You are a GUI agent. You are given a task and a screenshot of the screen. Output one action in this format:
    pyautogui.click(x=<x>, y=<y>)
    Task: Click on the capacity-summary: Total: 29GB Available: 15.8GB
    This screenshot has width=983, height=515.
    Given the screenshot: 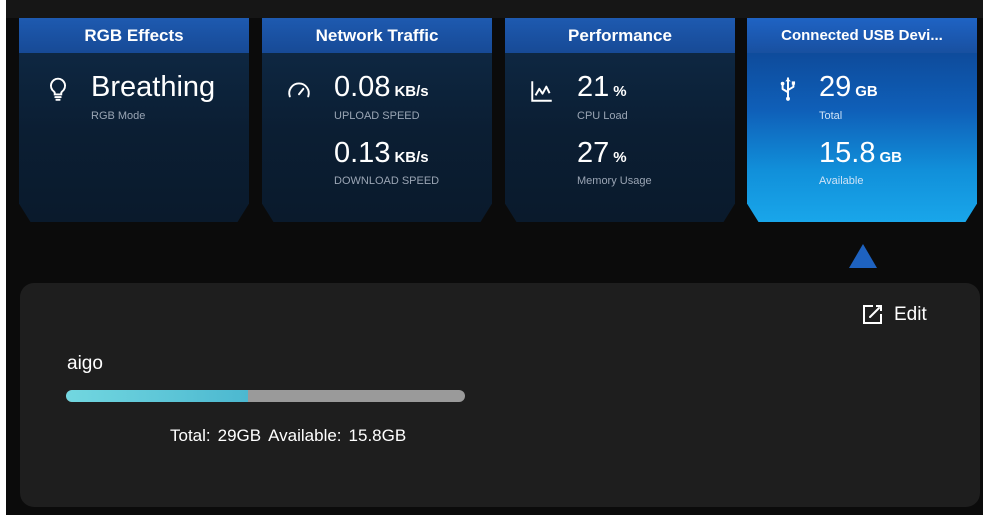 What is the action you would take?
    pyautogui.click(x=291, y=436)
    